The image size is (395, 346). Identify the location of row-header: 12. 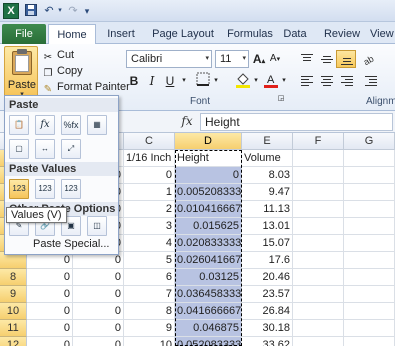
(13, 341).